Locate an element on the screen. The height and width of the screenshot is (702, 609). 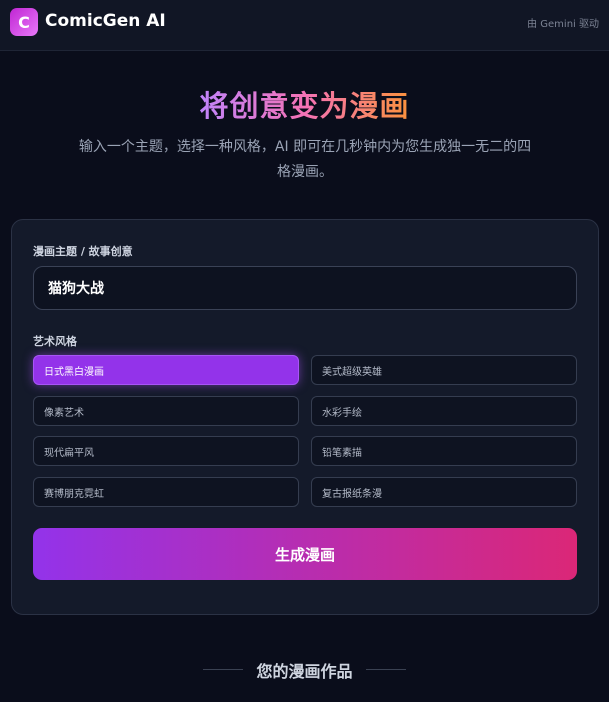
style-option-japanese-manga: 日式黑白漫画 is located at coordinates (166, 370).